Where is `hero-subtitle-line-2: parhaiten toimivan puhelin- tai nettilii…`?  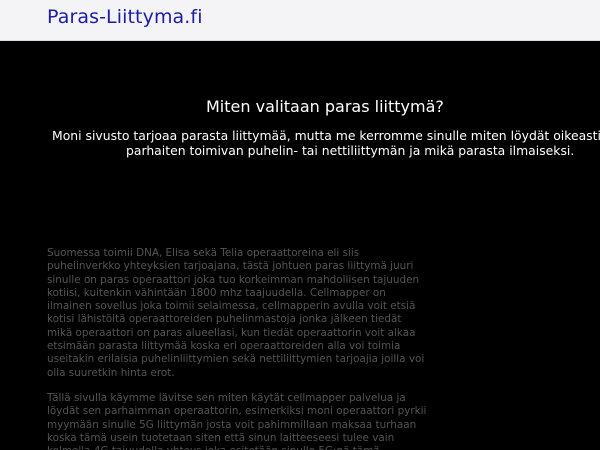
hero-subtitle-line-2: parhaiten toimivan puhelin- tai nettilii… is located at coordinates (350, 150).